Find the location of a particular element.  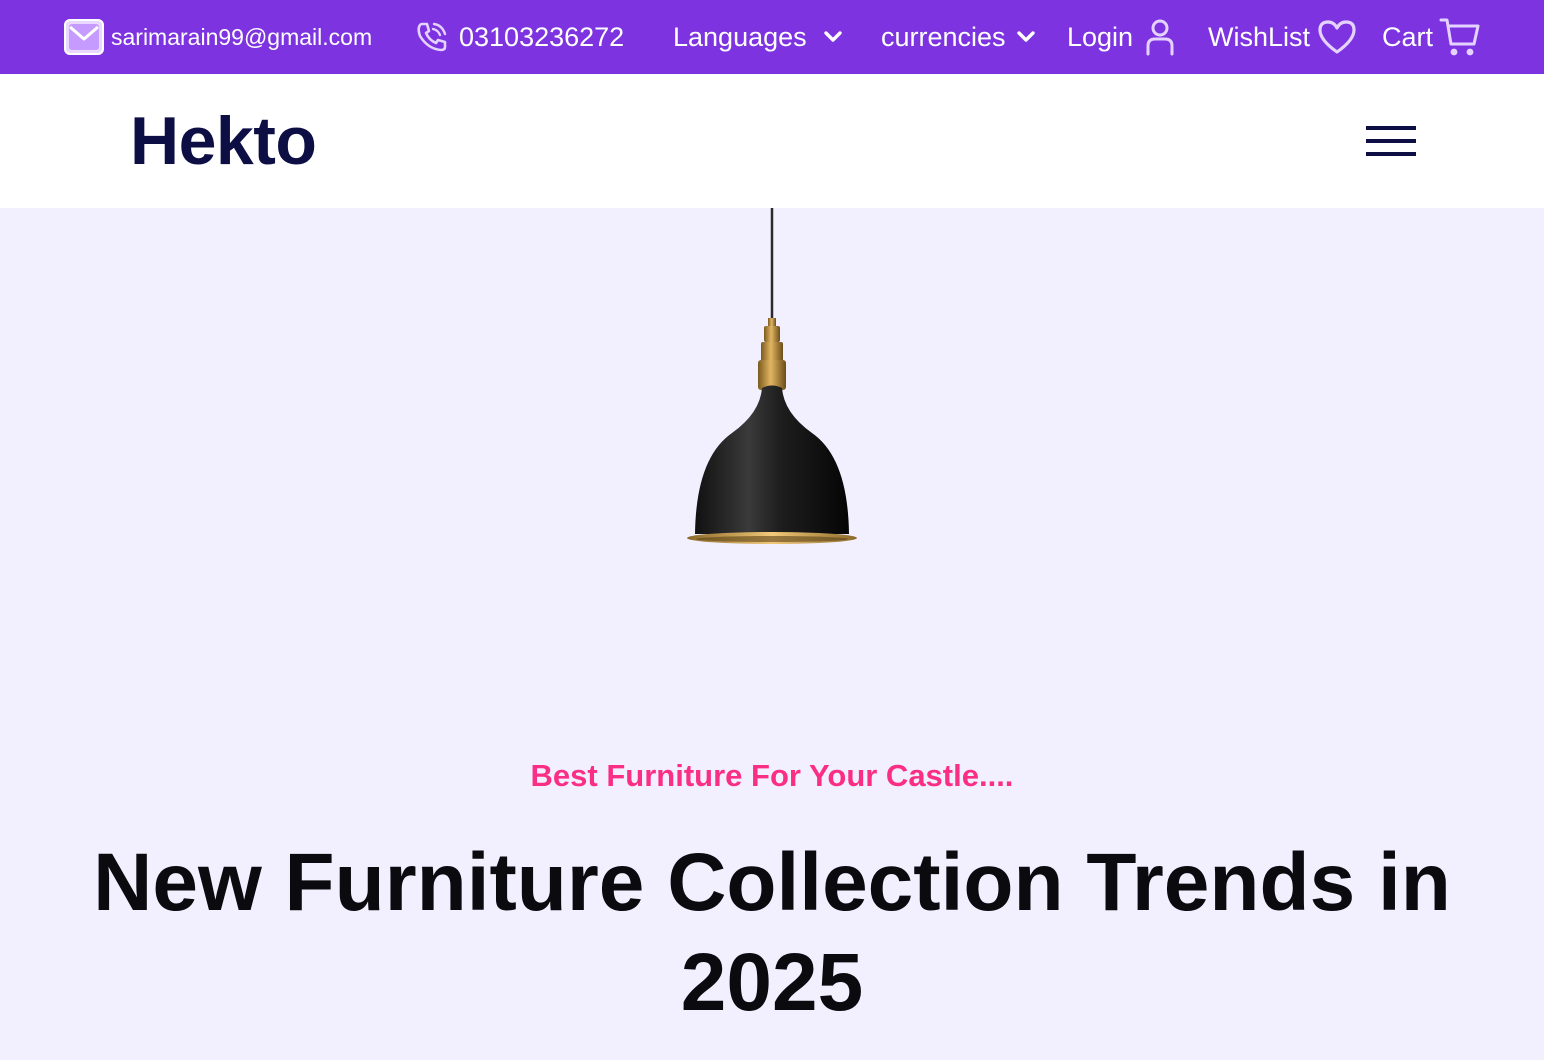

phone-text: 03103236272 is located at coordinates (542, 36).